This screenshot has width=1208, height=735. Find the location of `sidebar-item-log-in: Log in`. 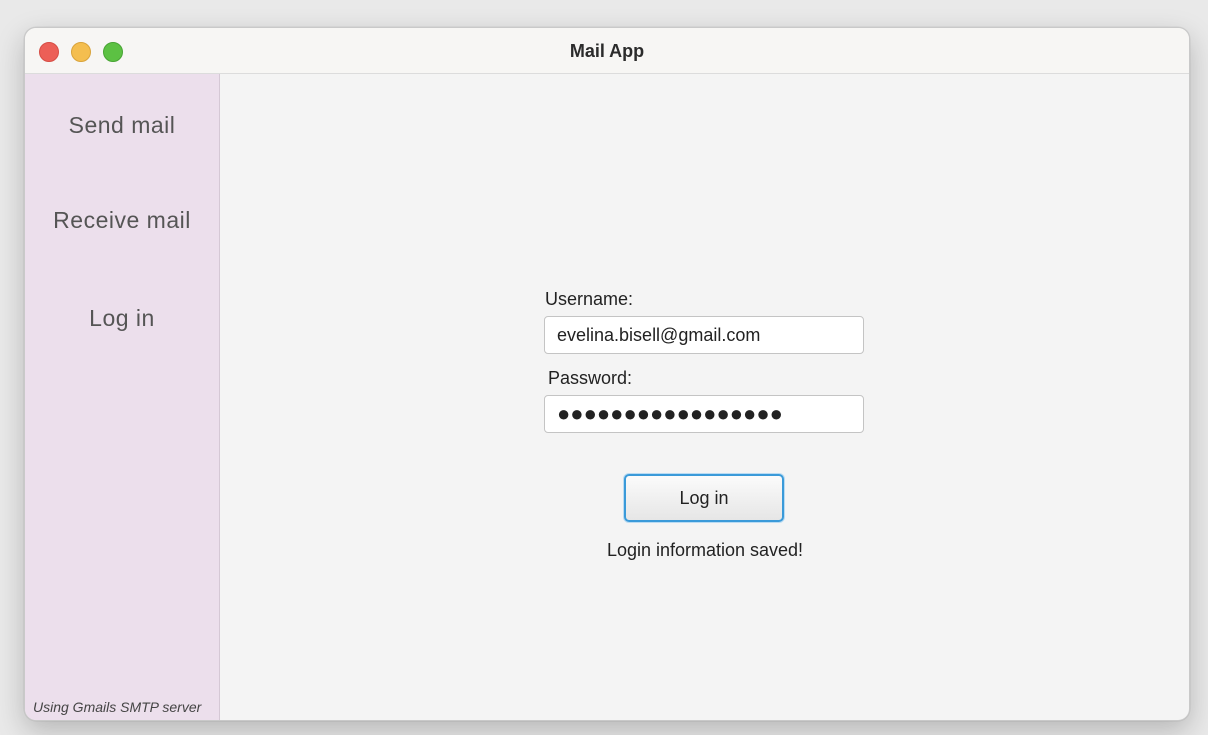

sidebar-item-log-in: Log in is located at coordinates (122, 318).